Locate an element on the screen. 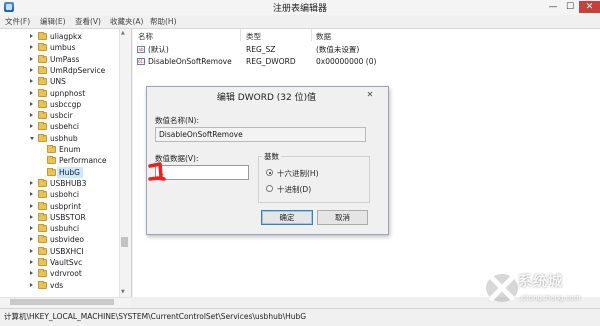 Image resolution: width=600 pixels, height=326 pixels. column-header-type: 类型 is located at coordinates (253, 36).